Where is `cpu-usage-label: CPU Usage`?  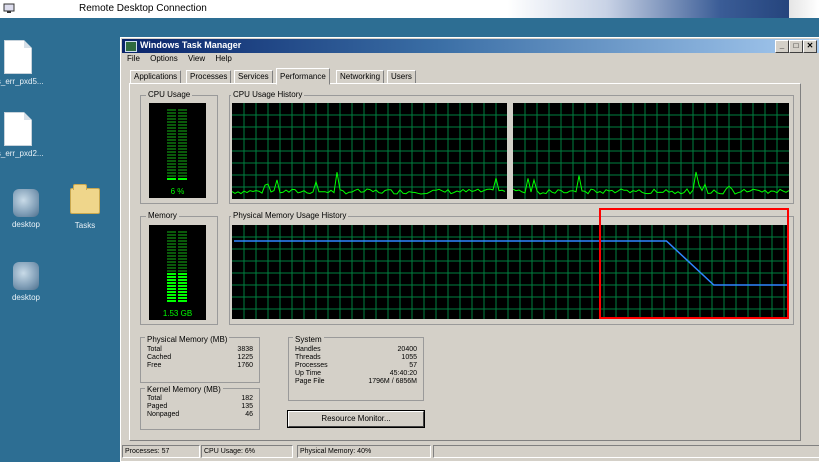
cpu-usage-label: CPU Usage is located at coordinates (169, 94).